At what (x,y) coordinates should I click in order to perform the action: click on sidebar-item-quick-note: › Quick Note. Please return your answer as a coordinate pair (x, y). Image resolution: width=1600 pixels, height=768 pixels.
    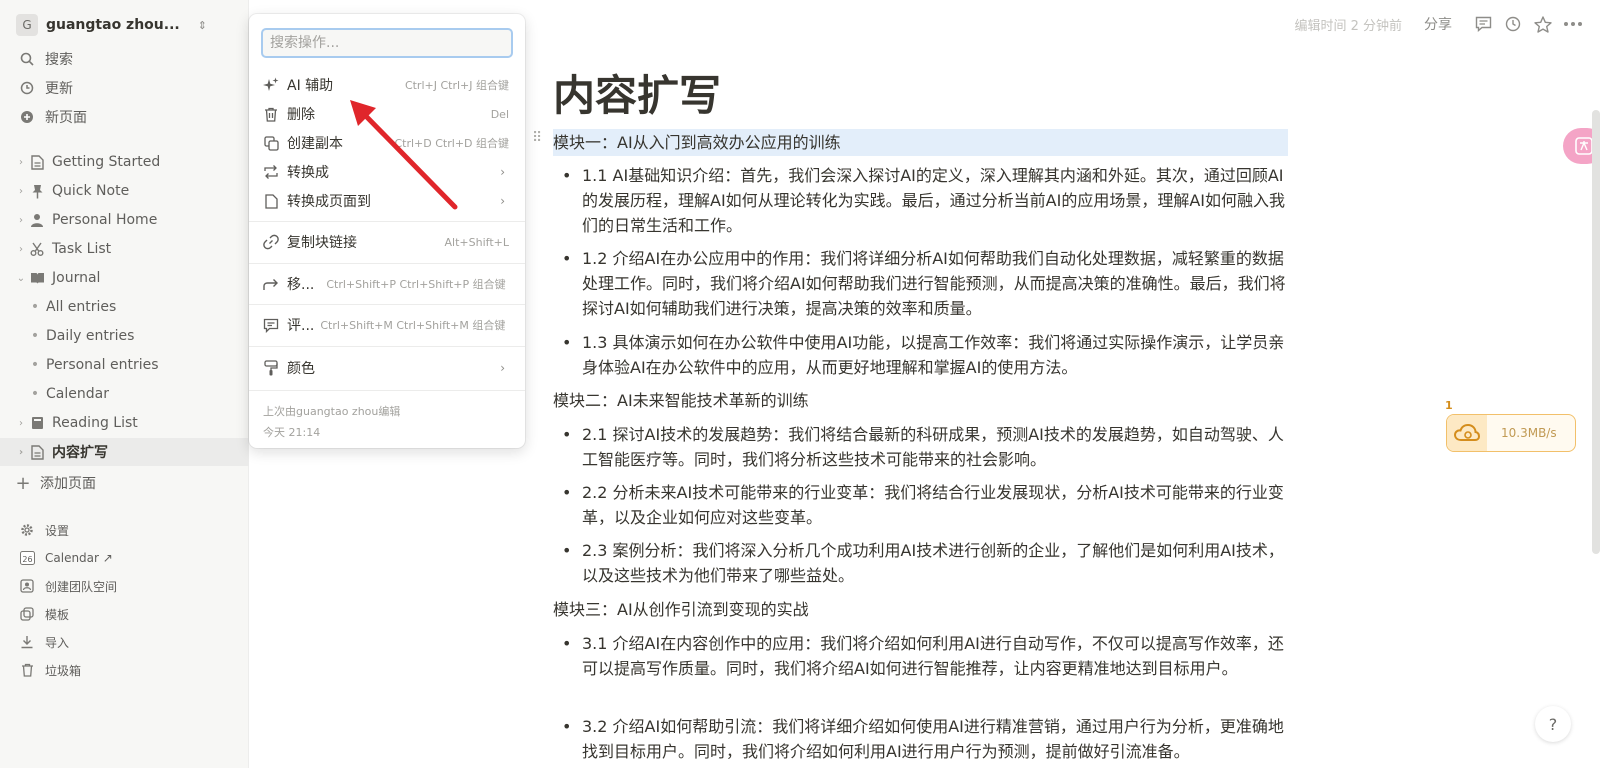
    Looking at the image, I should click on (124, 191).